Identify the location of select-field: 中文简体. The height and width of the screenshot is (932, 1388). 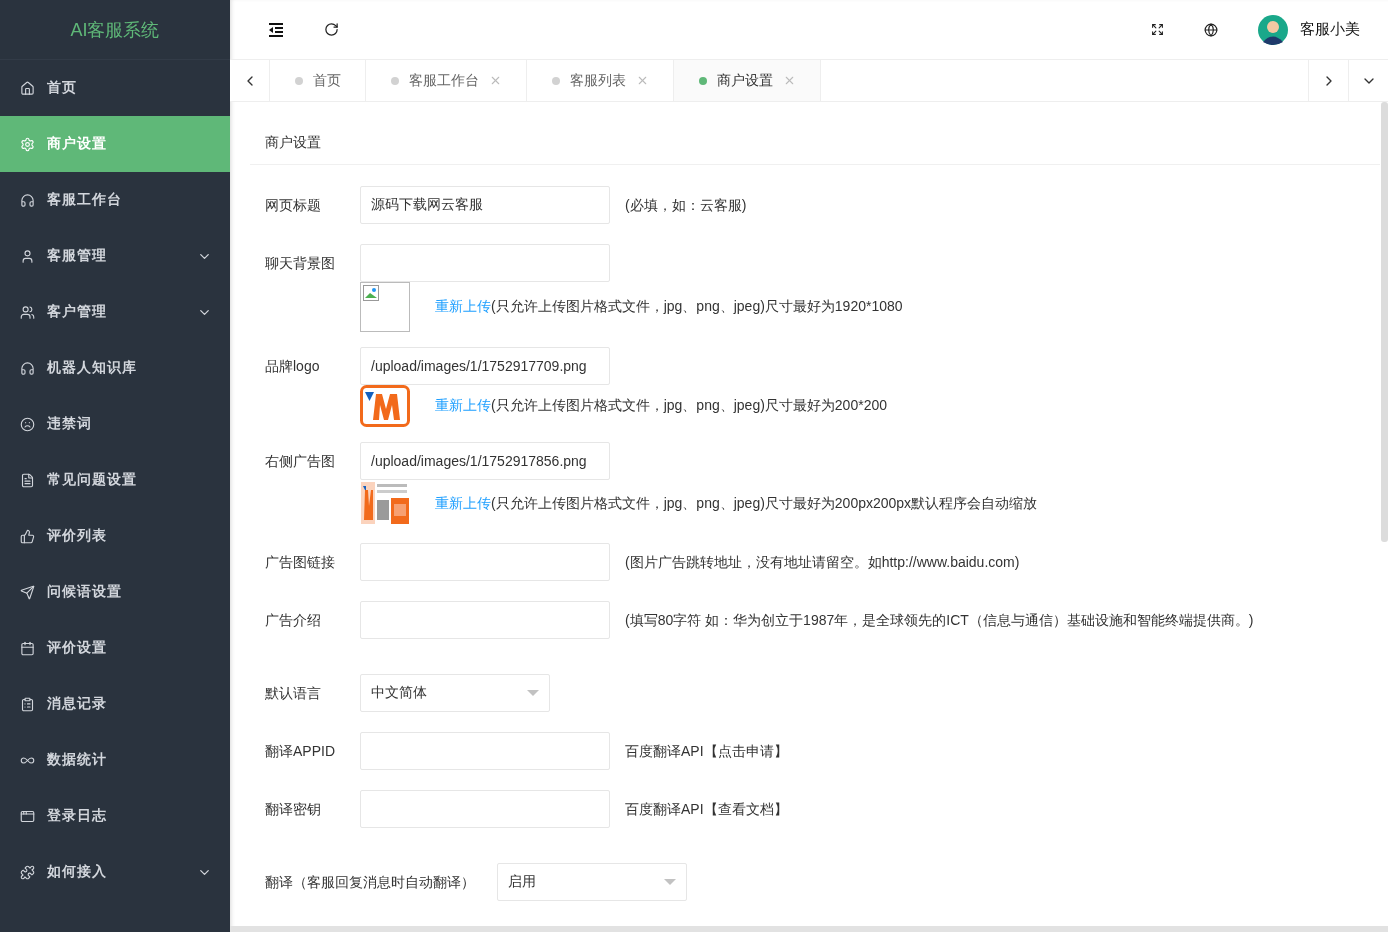
(455, 693).